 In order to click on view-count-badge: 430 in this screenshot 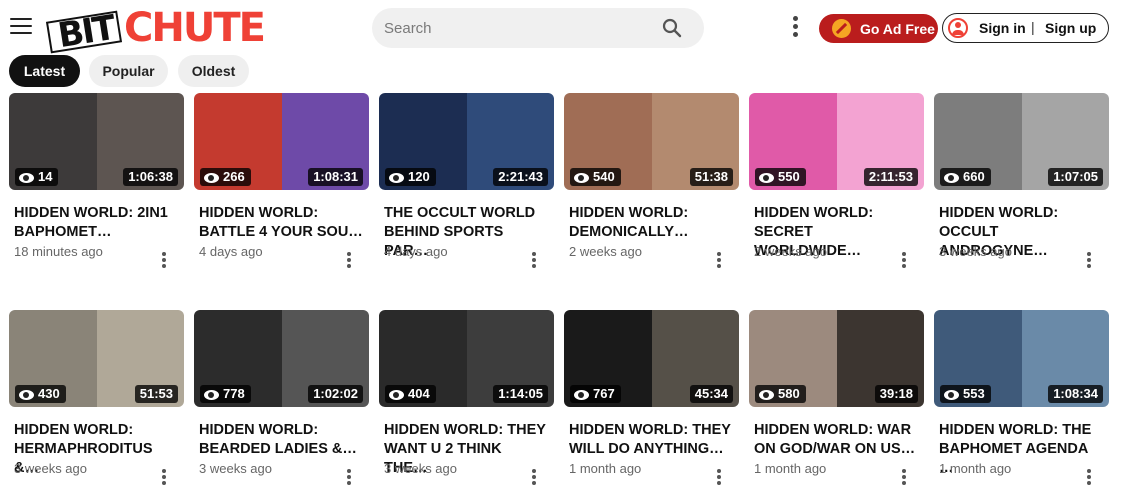, I will do `click(40, 394)`.